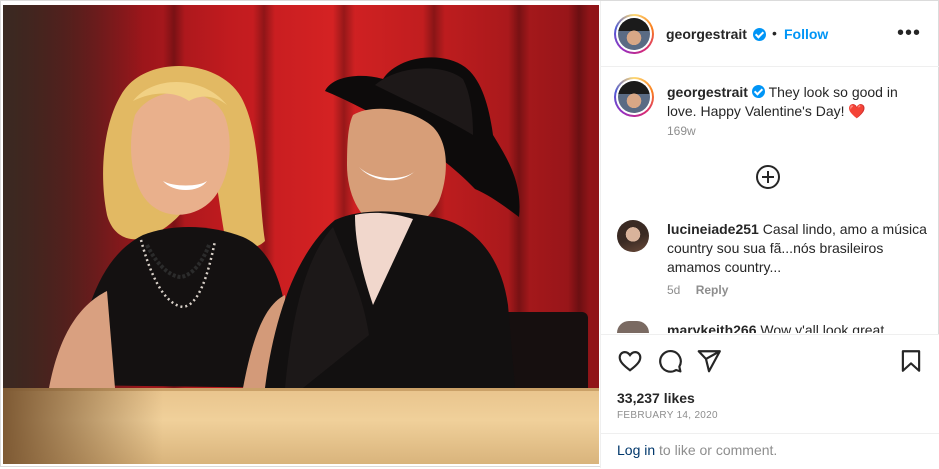  Describe the element at coordinates (770, 34) in the screenshot. I see `post-header: georgestrait • Follow •••` at that location.